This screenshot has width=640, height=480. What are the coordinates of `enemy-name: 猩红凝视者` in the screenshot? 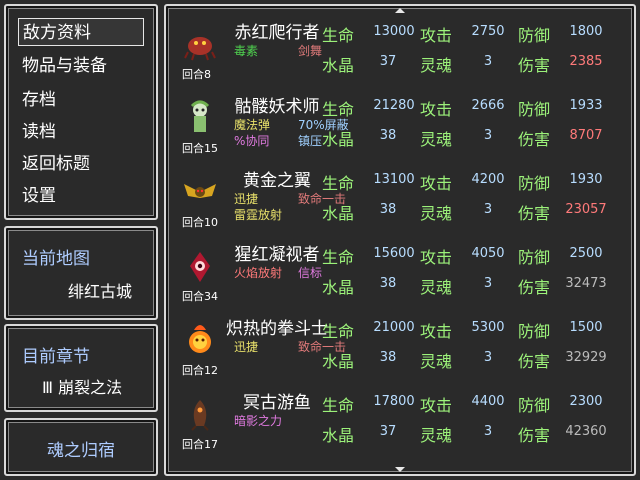 It's located at (277, 255).